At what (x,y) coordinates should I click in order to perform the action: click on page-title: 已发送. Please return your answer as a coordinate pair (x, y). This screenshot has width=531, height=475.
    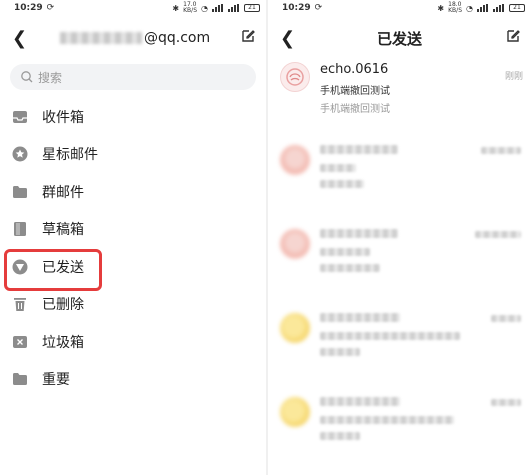
    Looking at the image, I should click on (399, 38).